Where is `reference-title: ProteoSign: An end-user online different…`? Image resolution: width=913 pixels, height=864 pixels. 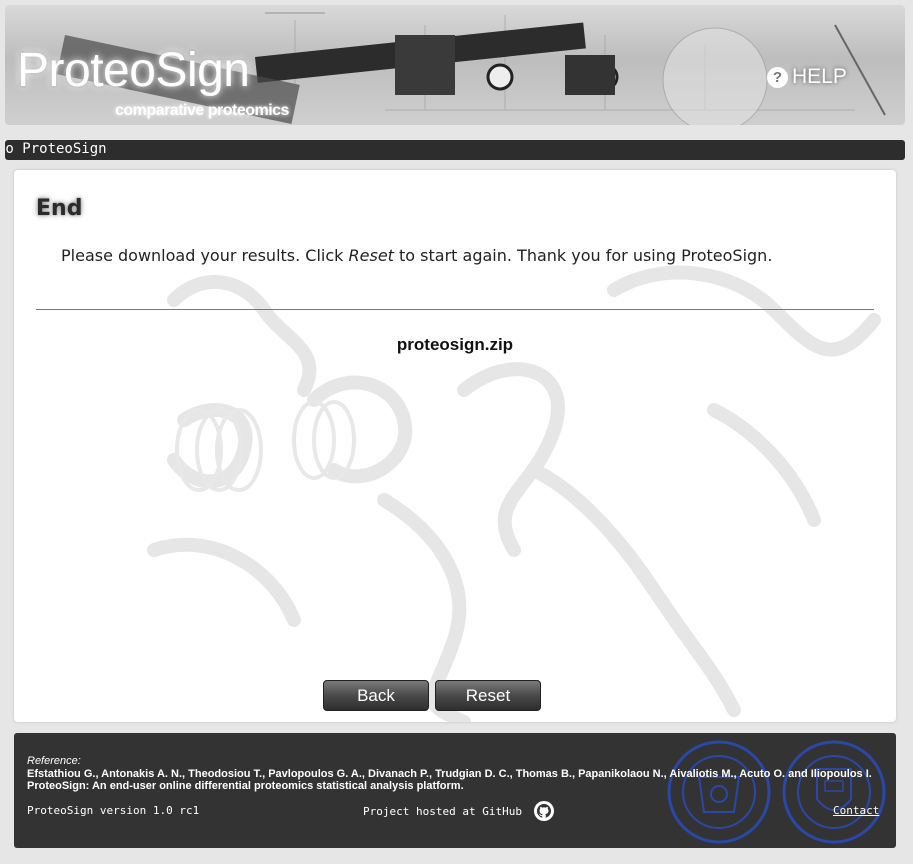
reference-title: ProteoSign: An end-user online different… is located at coordinates (245, 786).